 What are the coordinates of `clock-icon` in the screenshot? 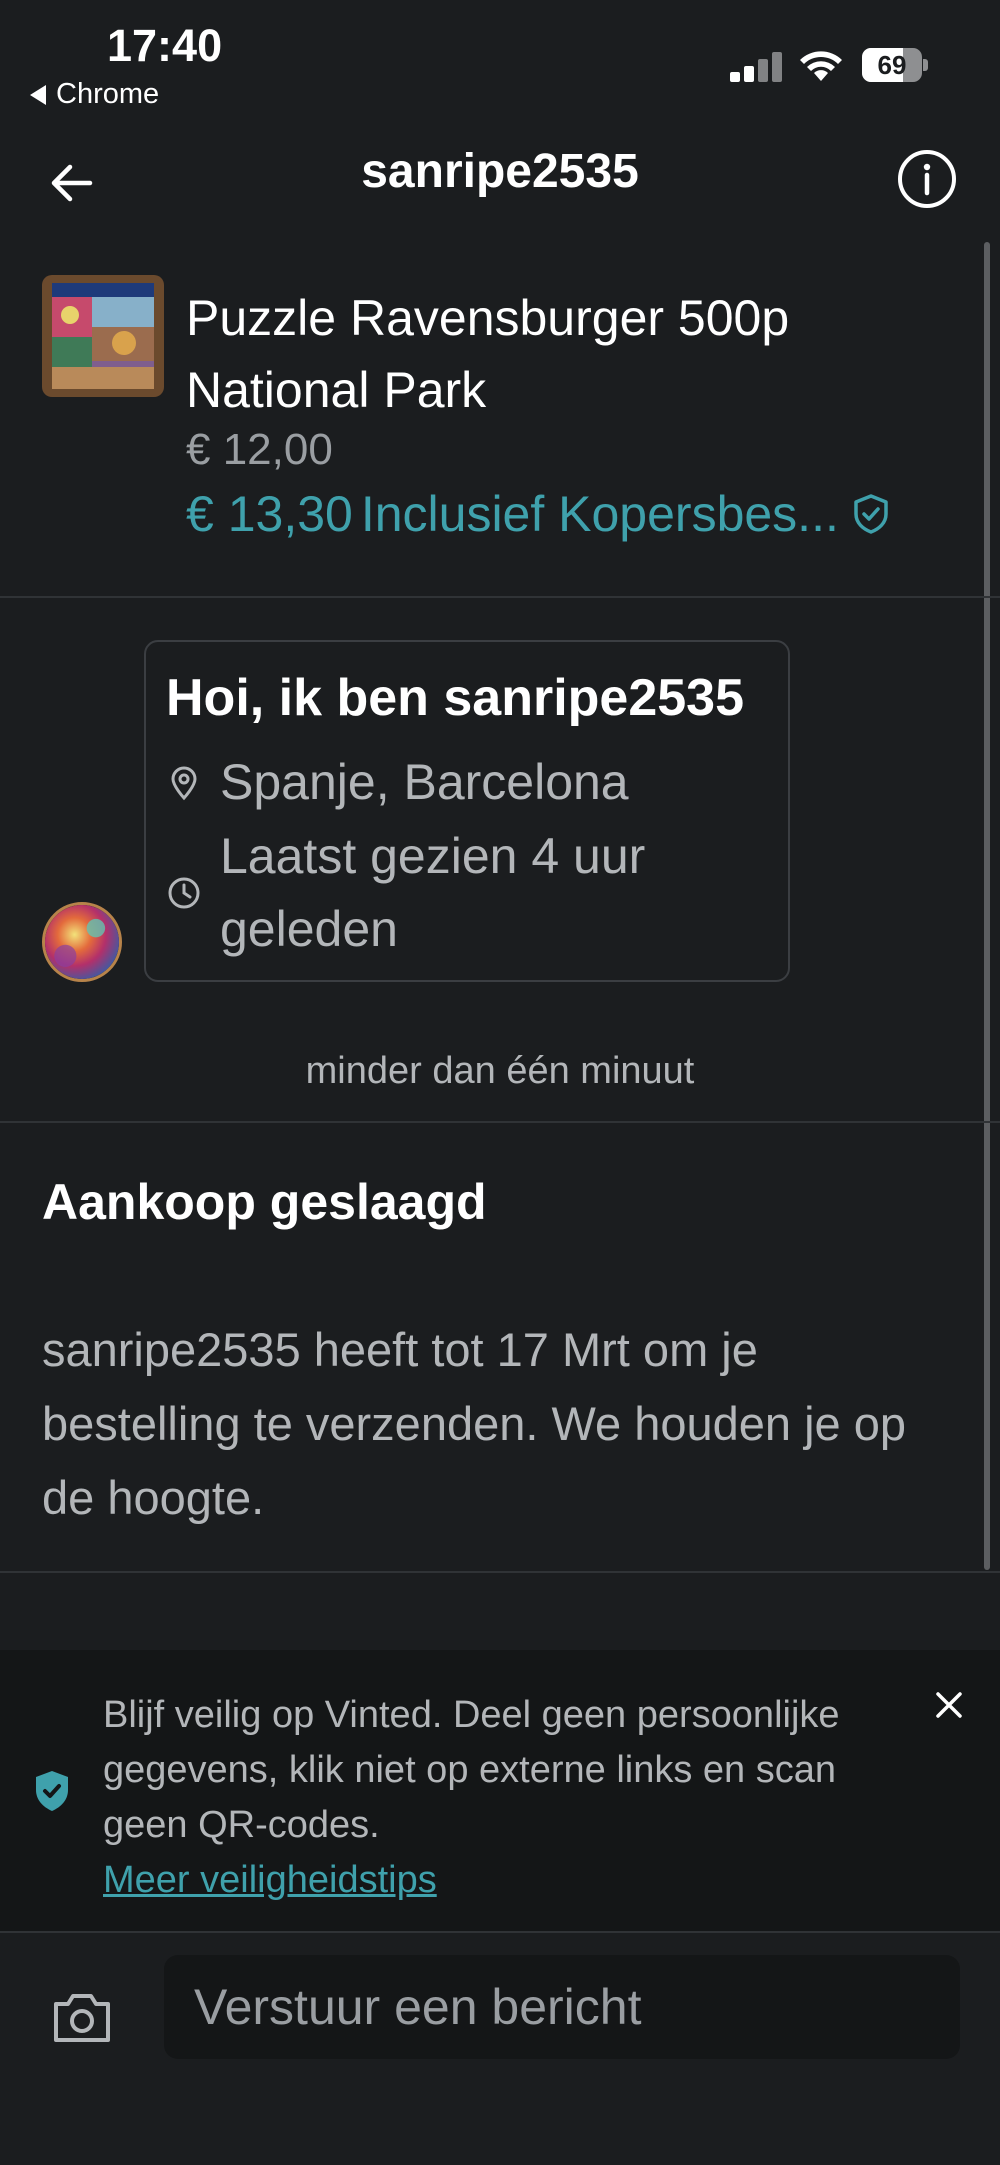 It's located at (184, 893).